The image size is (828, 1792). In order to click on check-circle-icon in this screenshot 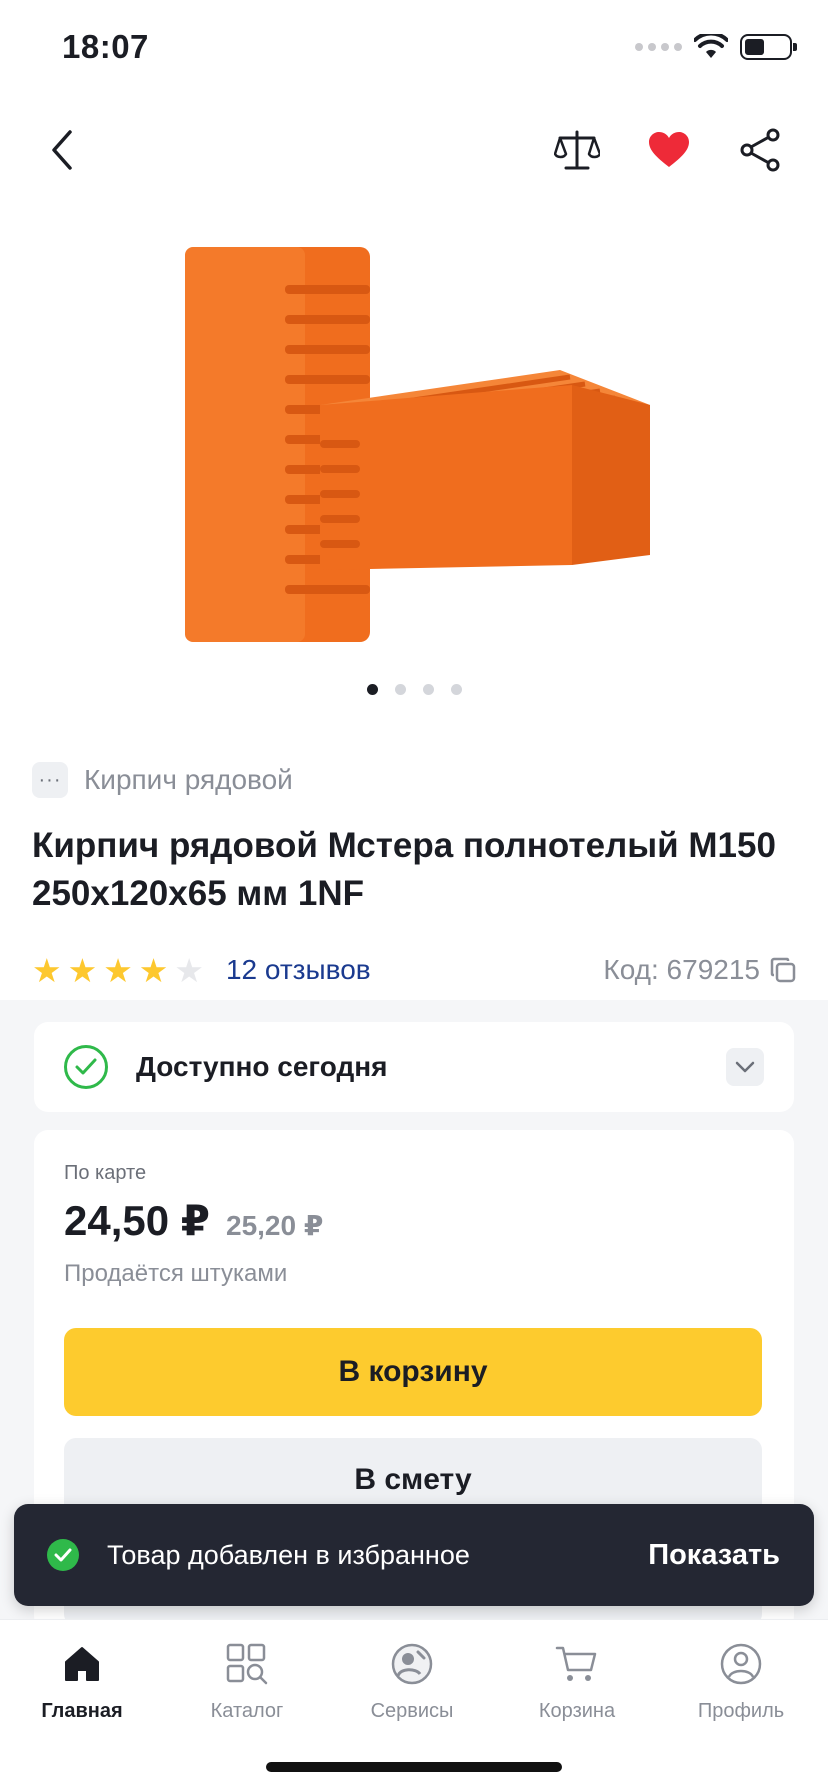, I will do `click(86, 1067)`.